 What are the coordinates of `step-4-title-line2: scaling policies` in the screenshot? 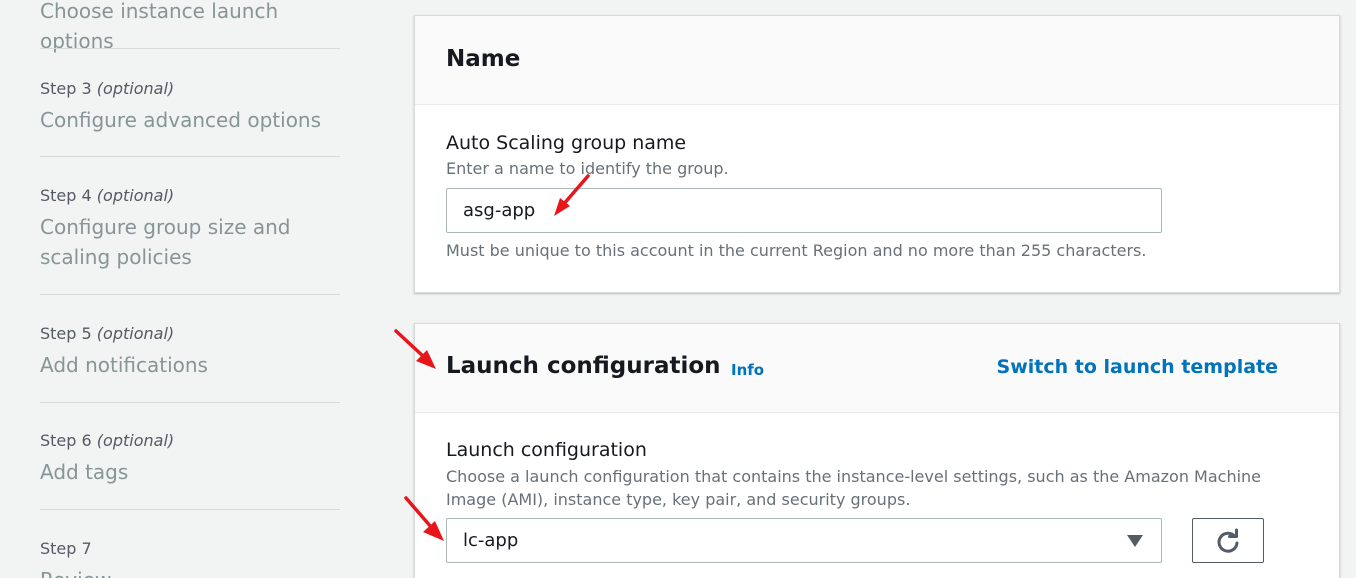 It's located at (116, 257).